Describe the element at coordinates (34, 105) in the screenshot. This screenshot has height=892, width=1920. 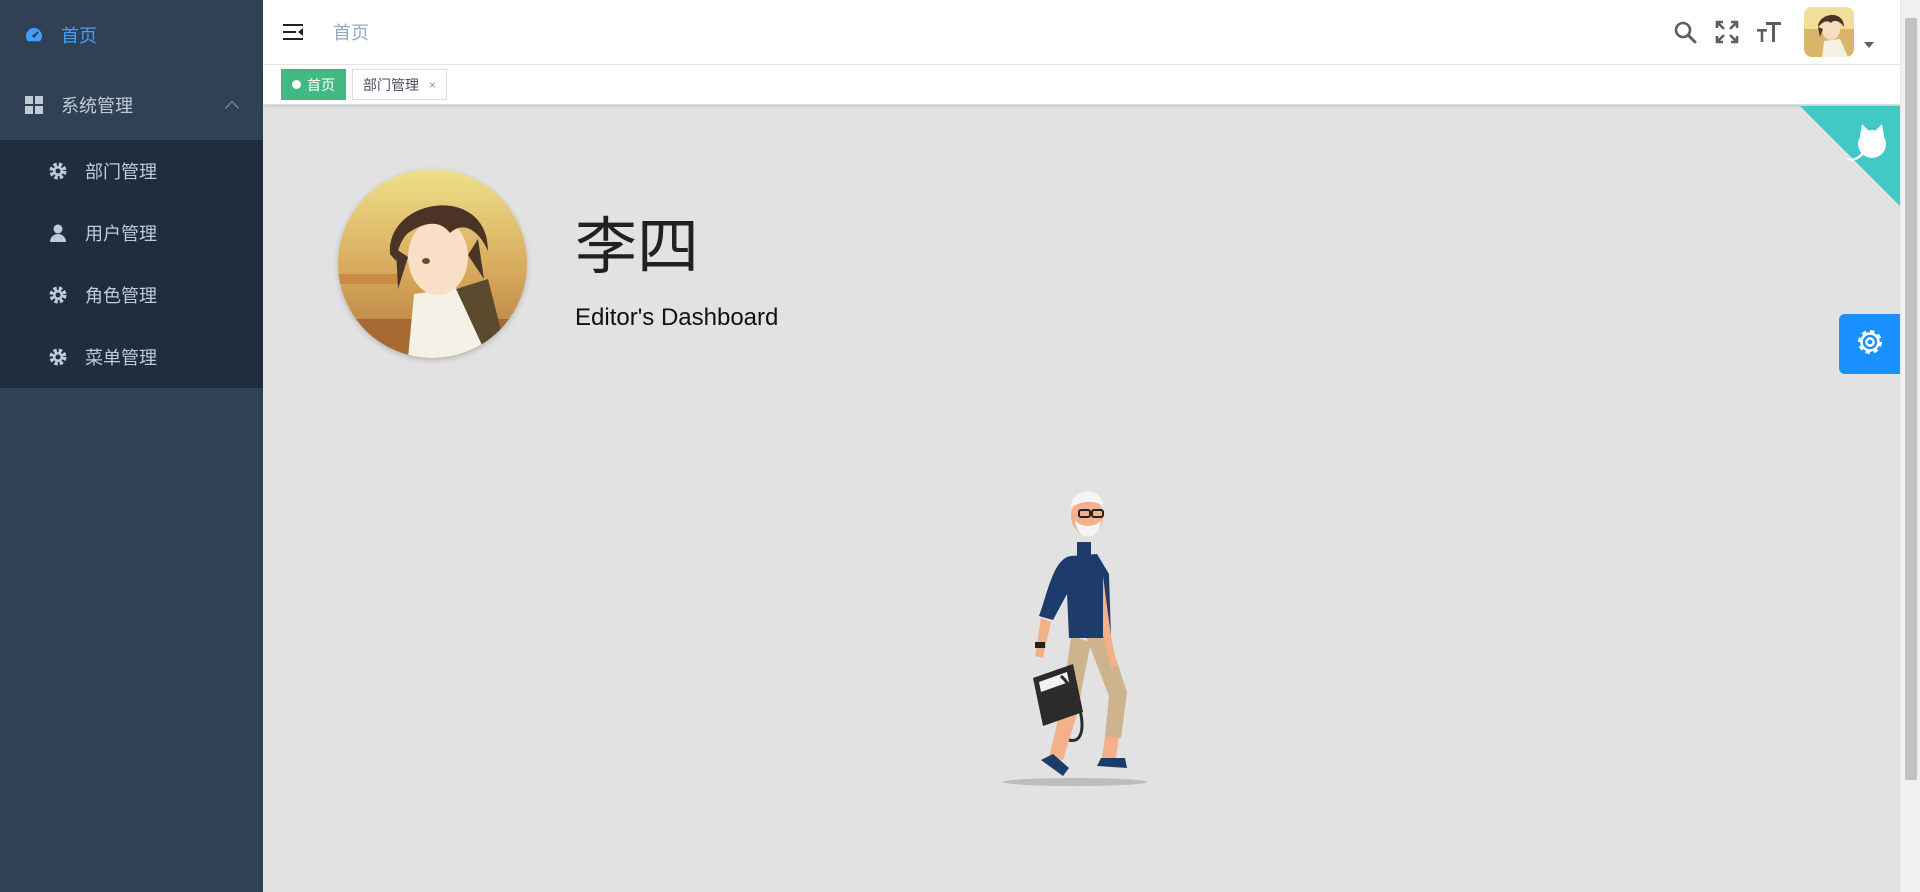
I see `grid-icon` at that location.